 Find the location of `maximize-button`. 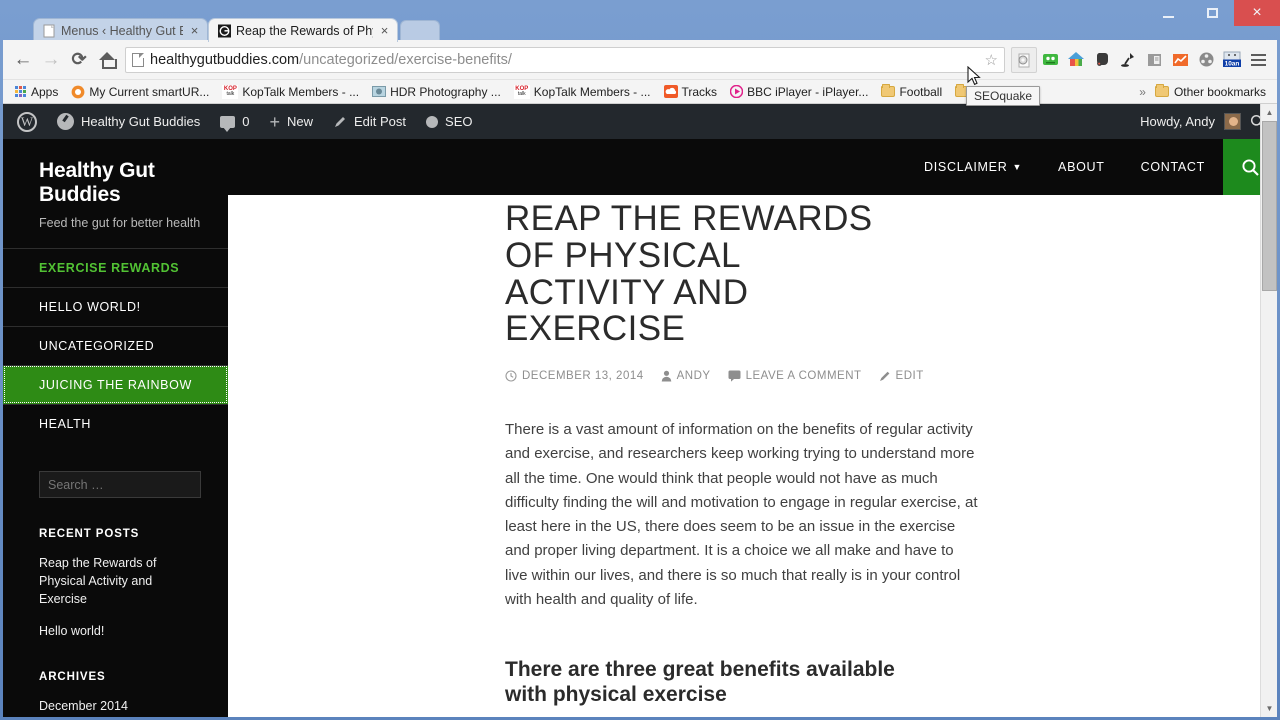

maximize-button is located at coordinates (1212, 13).